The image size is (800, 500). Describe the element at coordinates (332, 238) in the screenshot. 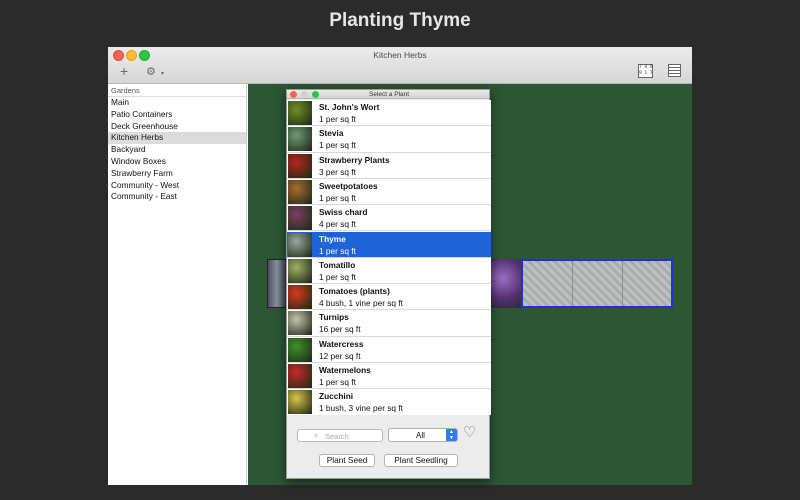

I see `plant-name: Thyme` at that location.